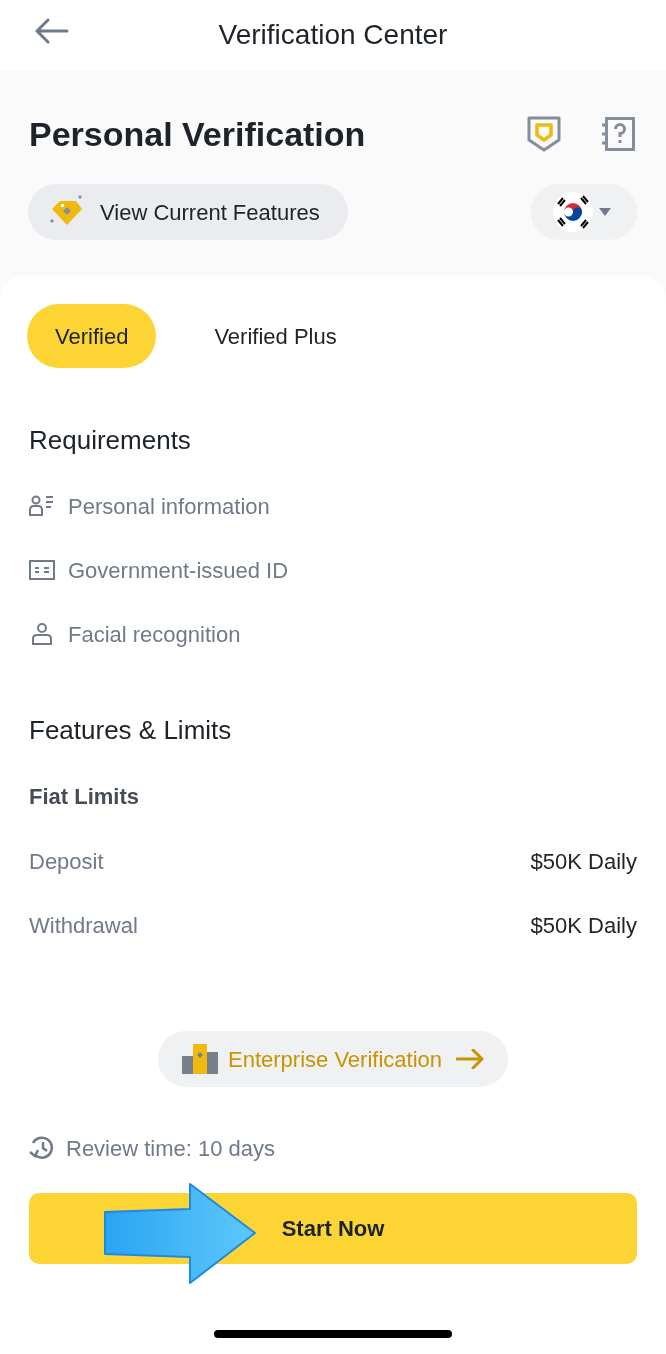  Describe the element at coordinates (42, 634) in the screenshot. I see `person-icon` at that location.